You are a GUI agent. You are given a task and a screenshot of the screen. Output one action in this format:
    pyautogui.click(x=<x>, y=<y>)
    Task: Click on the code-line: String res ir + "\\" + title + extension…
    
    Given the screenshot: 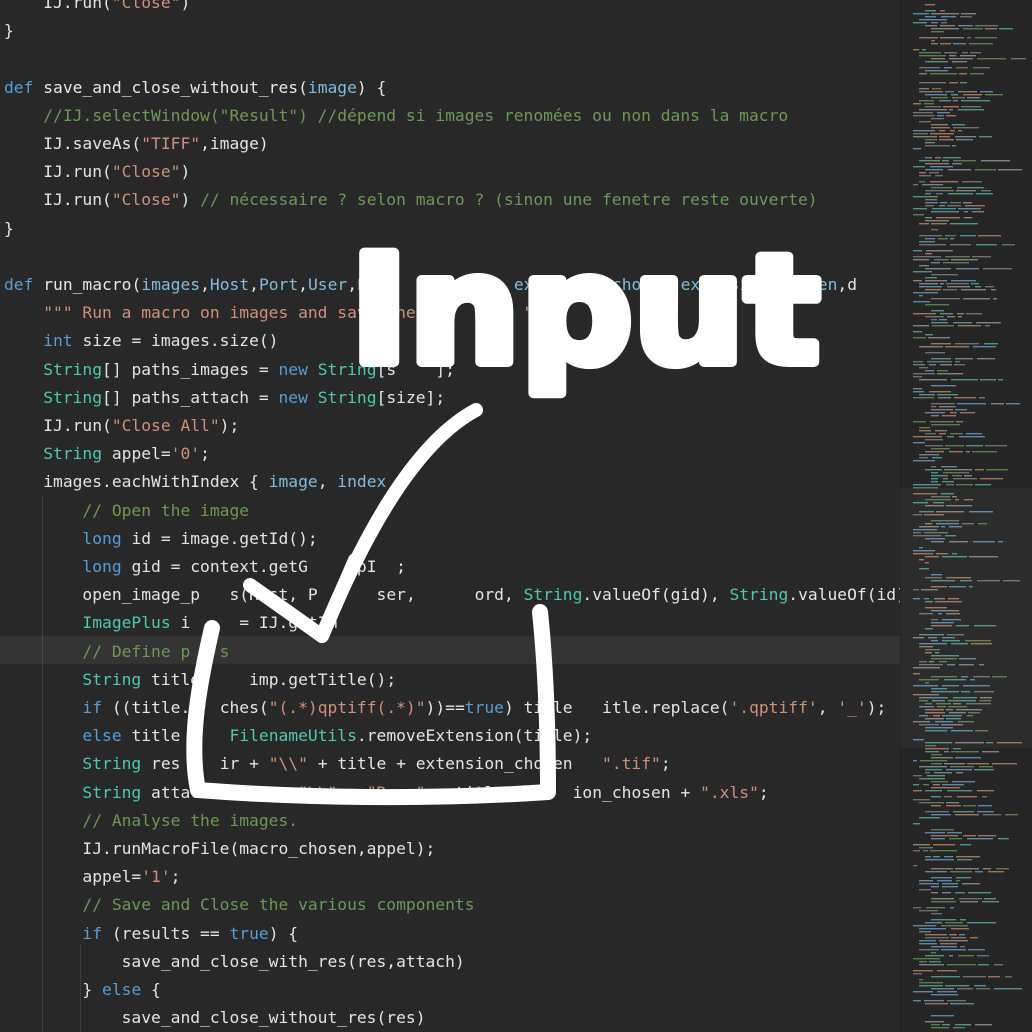 What is the action you would take?
    pyautogui.click(x=337, y=764)
    